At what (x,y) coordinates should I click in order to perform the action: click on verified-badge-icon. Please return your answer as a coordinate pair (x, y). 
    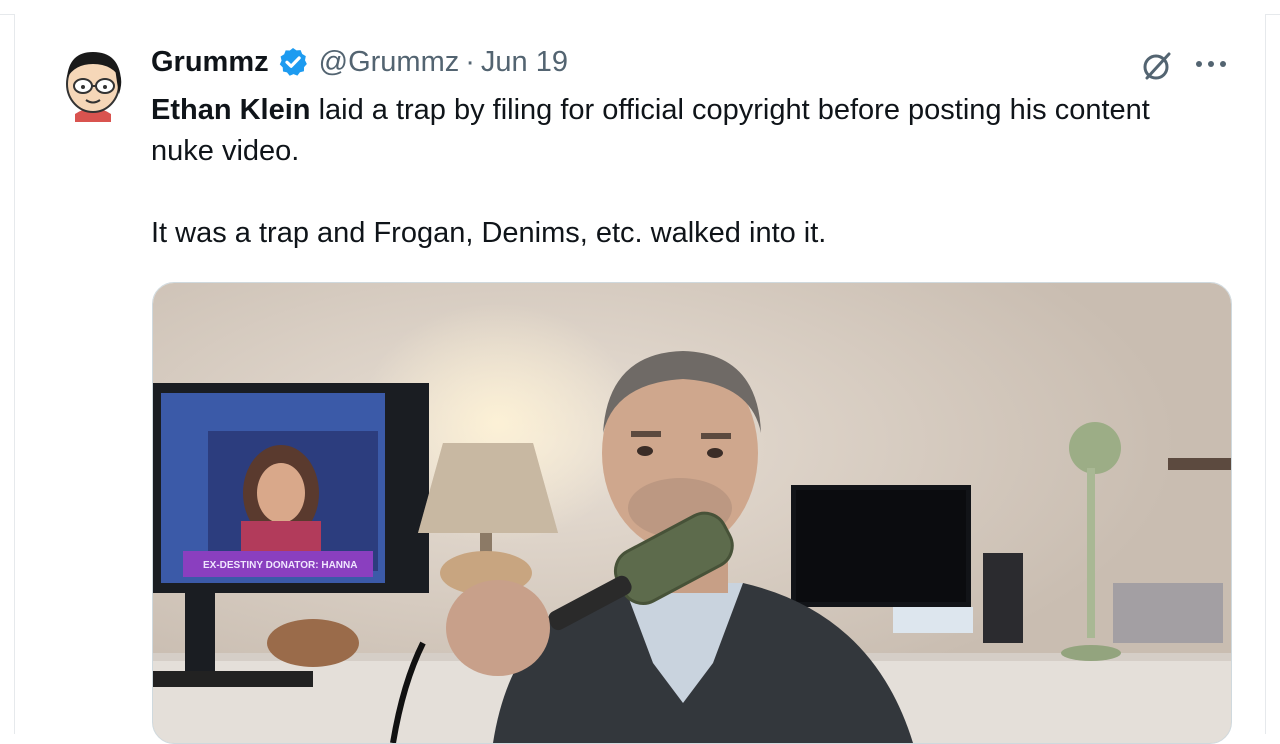
    Looking at the image, I should click on (293, 62).